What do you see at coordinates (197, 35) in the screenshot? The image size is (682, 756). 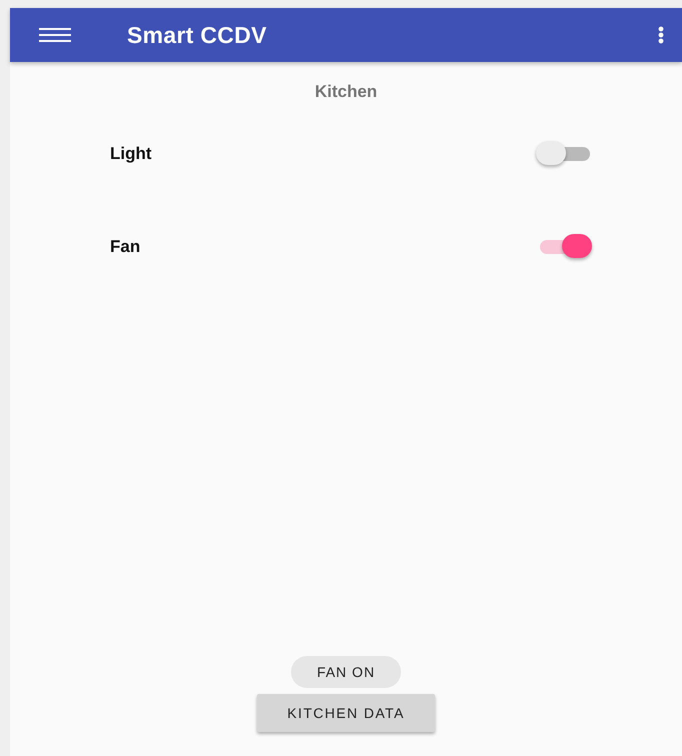 I see `app-title: Smart CCDV` at bounding box center [197, 35].